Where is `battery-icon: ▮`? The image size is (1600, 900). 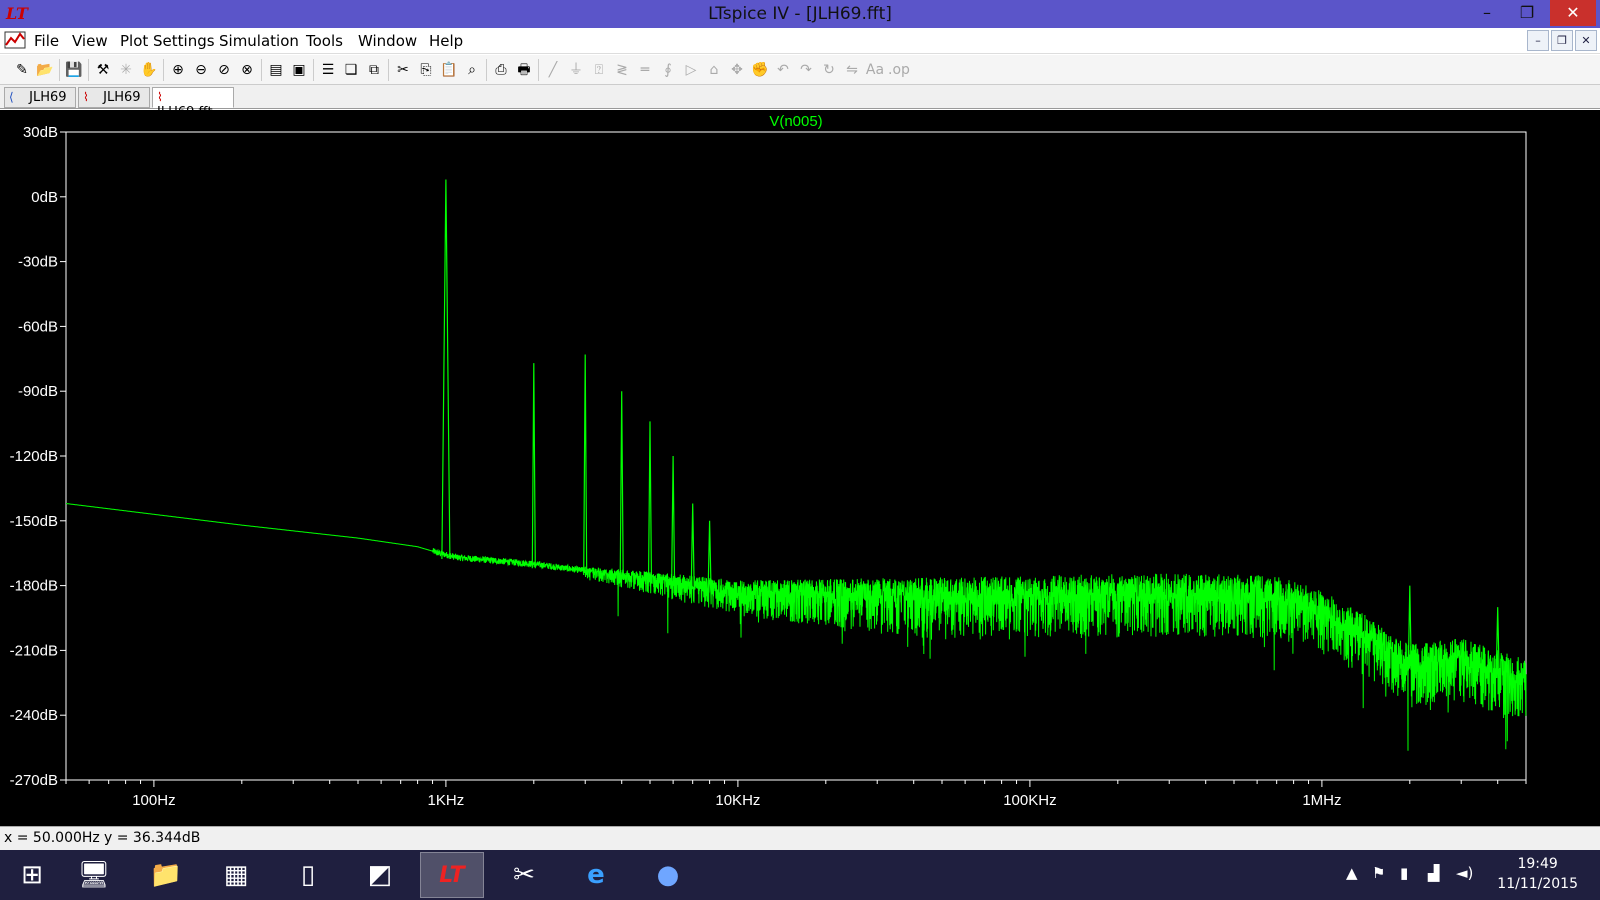
battery-icon: ▮ is located at coordinates (1404, 873).